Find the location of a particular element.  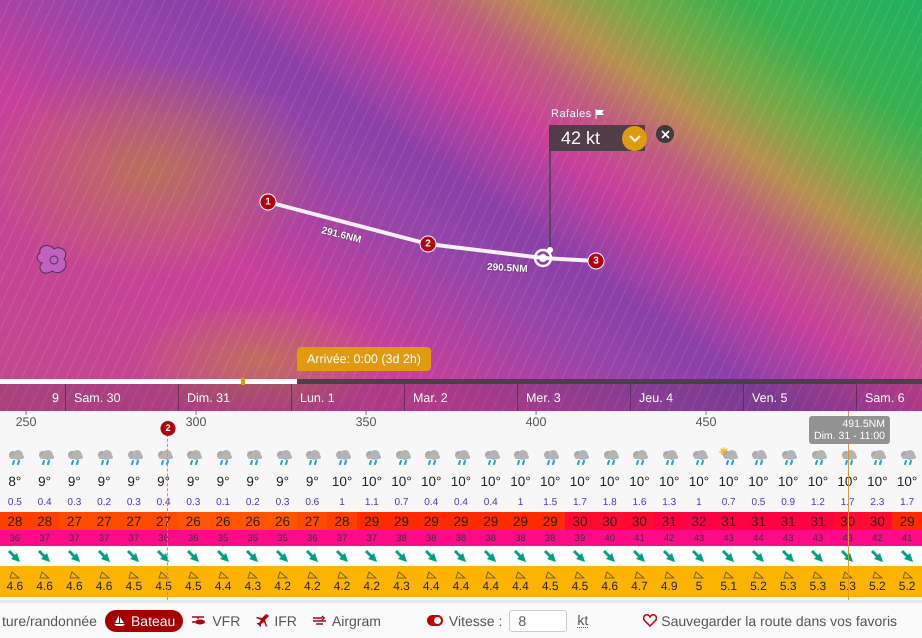

flag-icon is located at coordinates (599, 114).